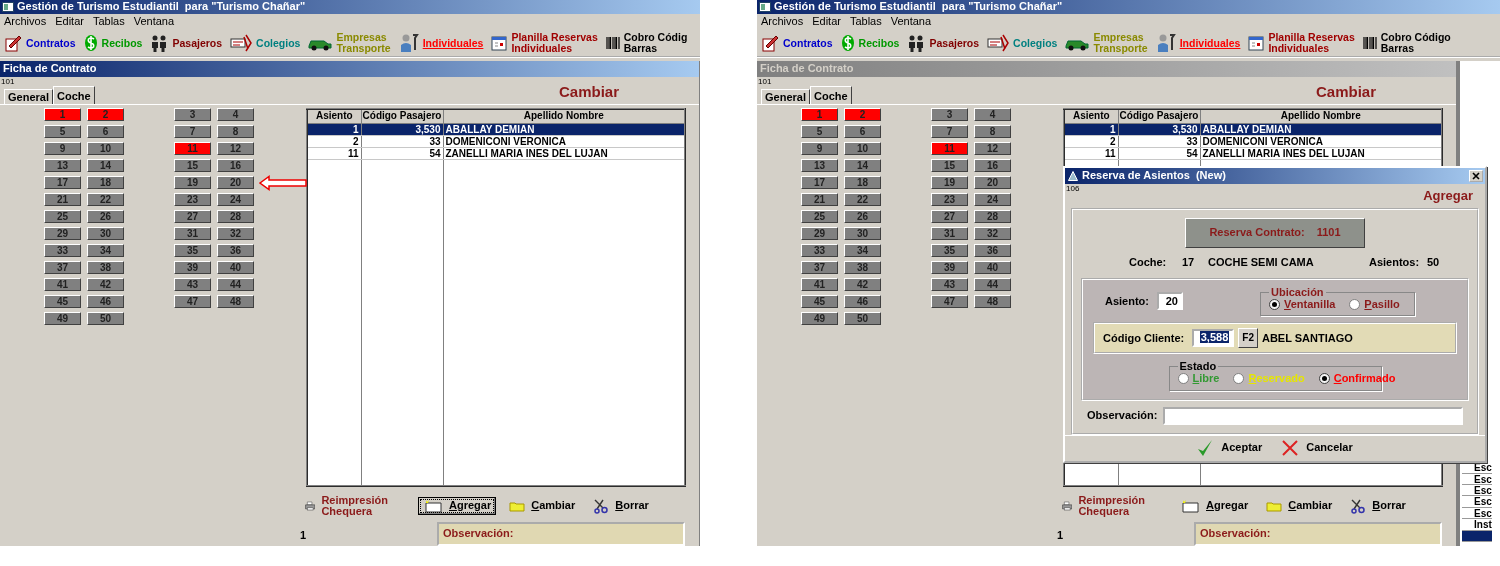 The image size is (1500, 566). What do you see at coordinates (62, 284) in the screenshot?
I see `seat-button: 41` at bounding box center [62, 284].